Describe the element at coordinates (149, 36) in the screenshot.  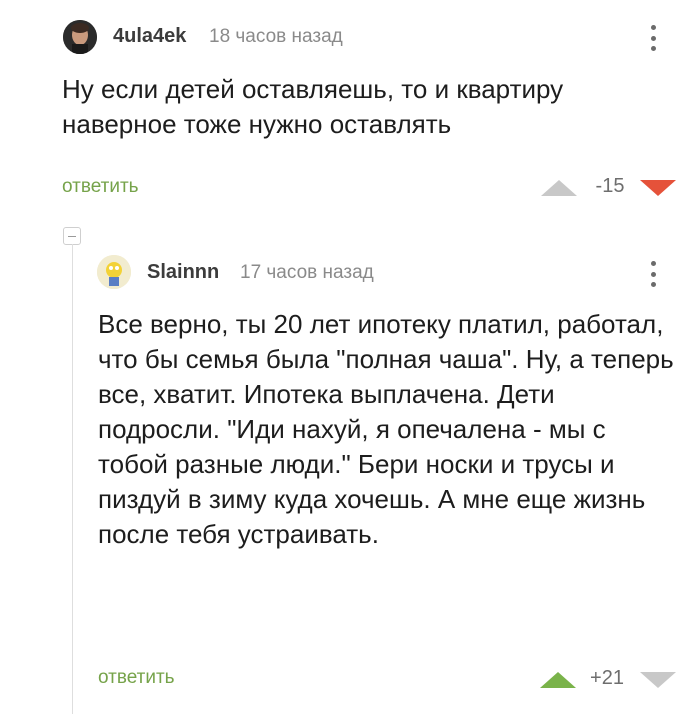
I see `username: 4ula4ek` at that location.